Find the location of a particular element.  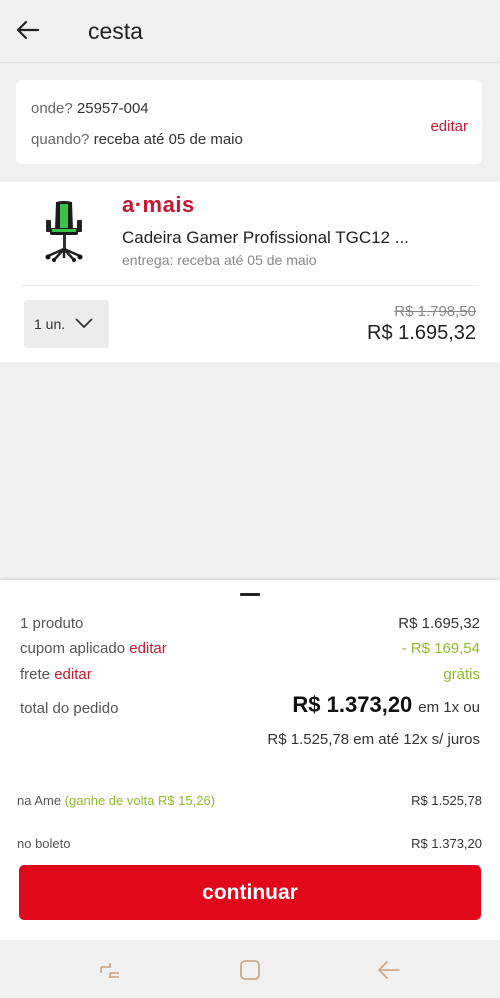

header-divider is located at coordinates (250, 62).